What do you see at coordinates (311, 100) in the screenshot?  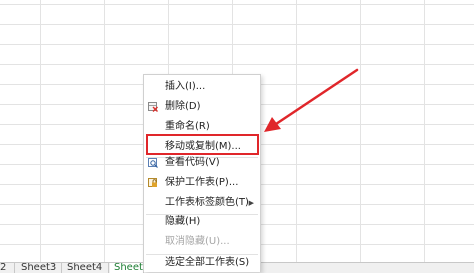 I see `annotation-arrow-icon` at bounding box center [311, 100].